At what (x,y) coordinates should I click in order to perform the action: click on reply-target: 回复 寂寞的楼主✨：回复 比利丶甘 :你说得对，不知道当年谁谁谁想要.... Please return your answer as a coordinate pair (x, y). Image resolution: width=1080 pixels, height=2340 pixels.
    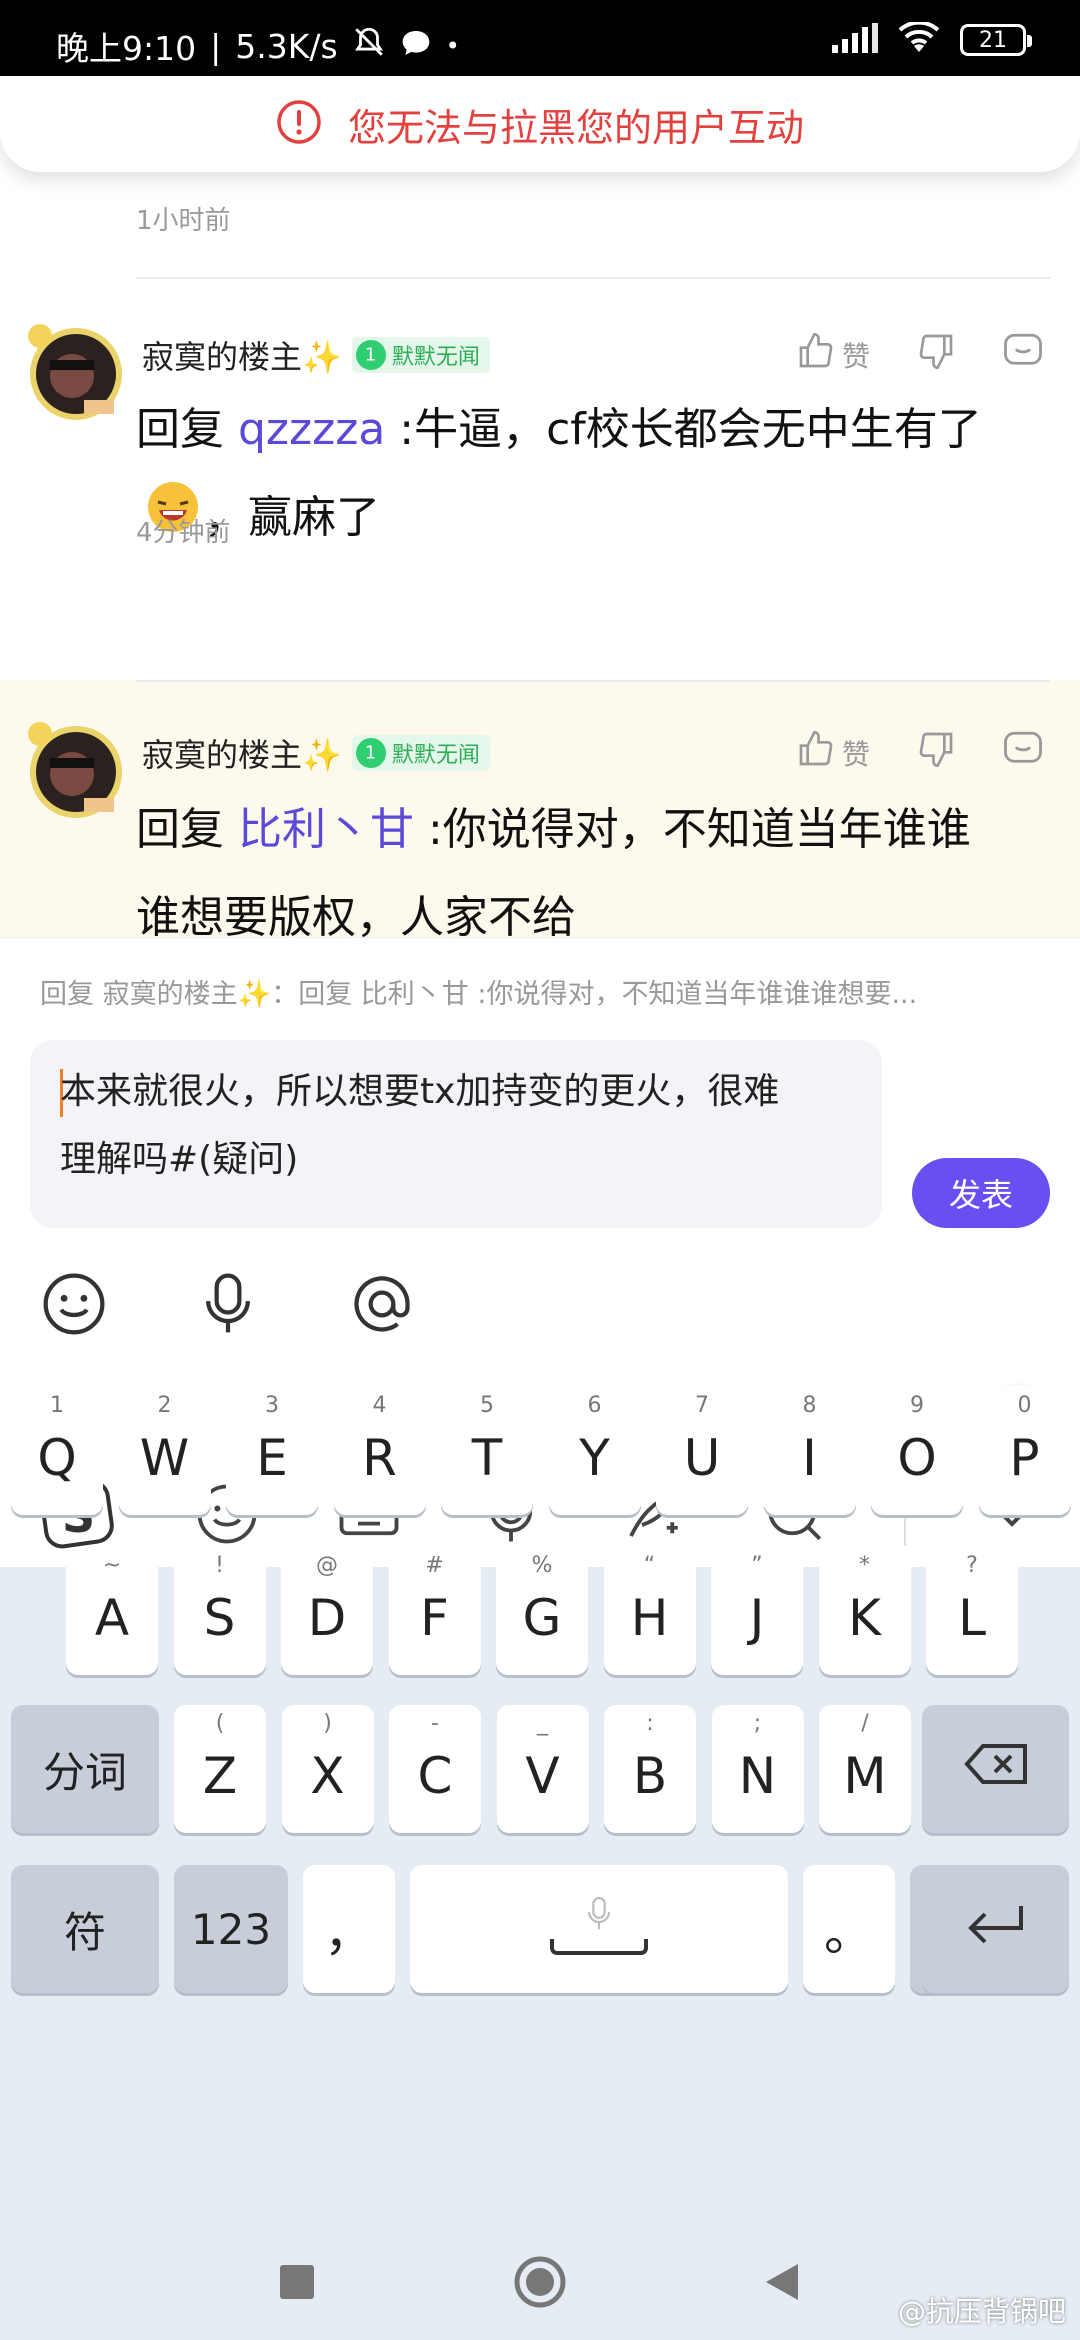
    Looking at the image, I should click on (479, 994).